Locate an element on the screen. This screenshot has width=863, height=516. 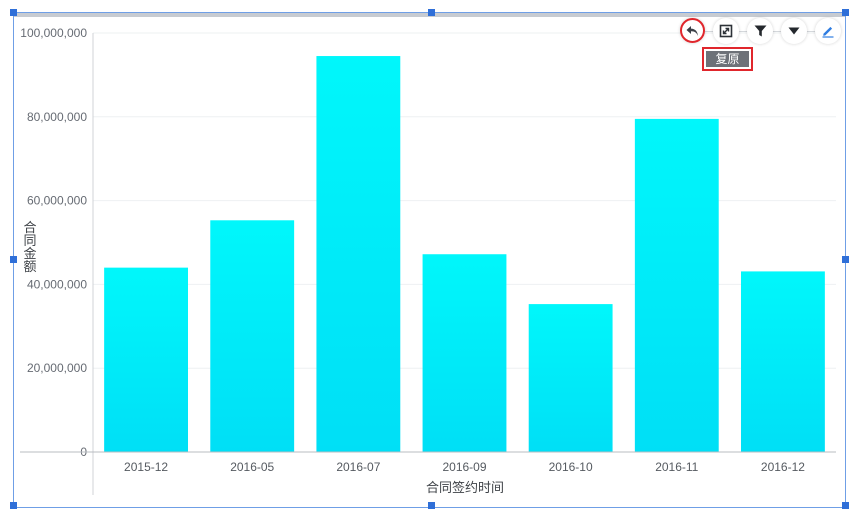
more-options-button is located at coordinates (794, 31).